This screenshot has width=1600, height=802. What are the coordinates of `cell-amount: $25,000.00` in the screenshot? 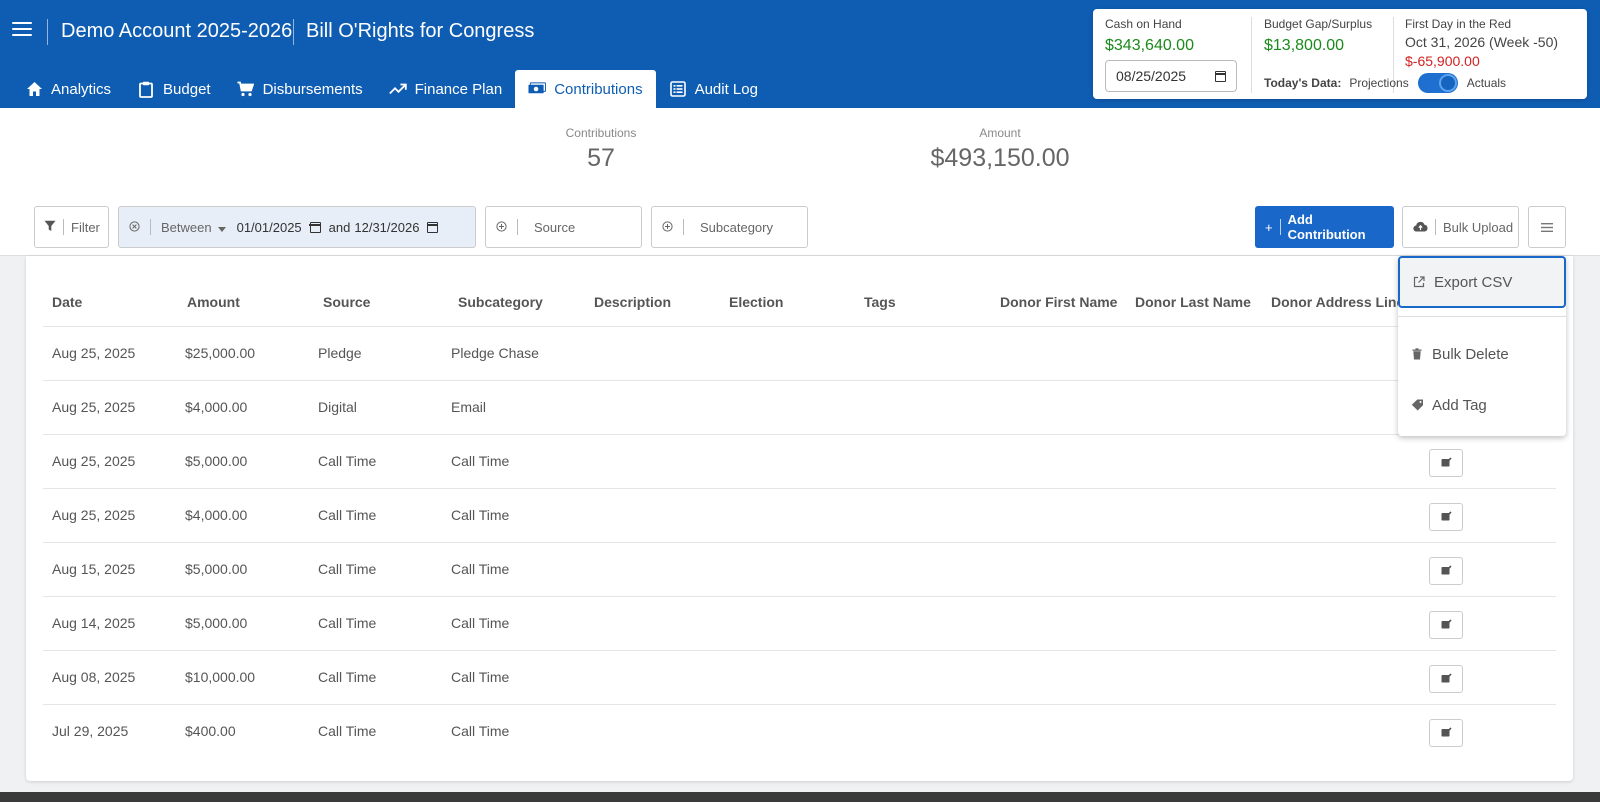 It's located at (220, 353).